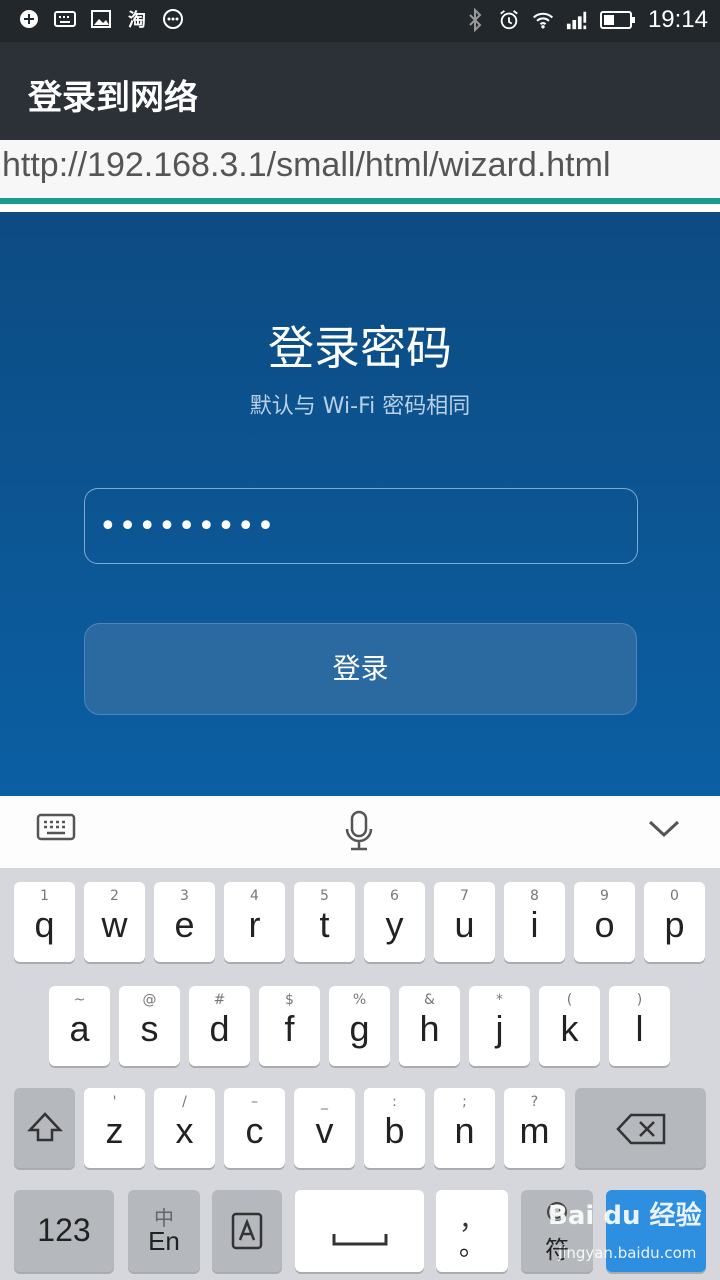 Image resolution: width=720 pixels, height=1280 pixels. Describe the element at coordinates (509, 20) in the screenshot. I see `alarm-icon` at that location.